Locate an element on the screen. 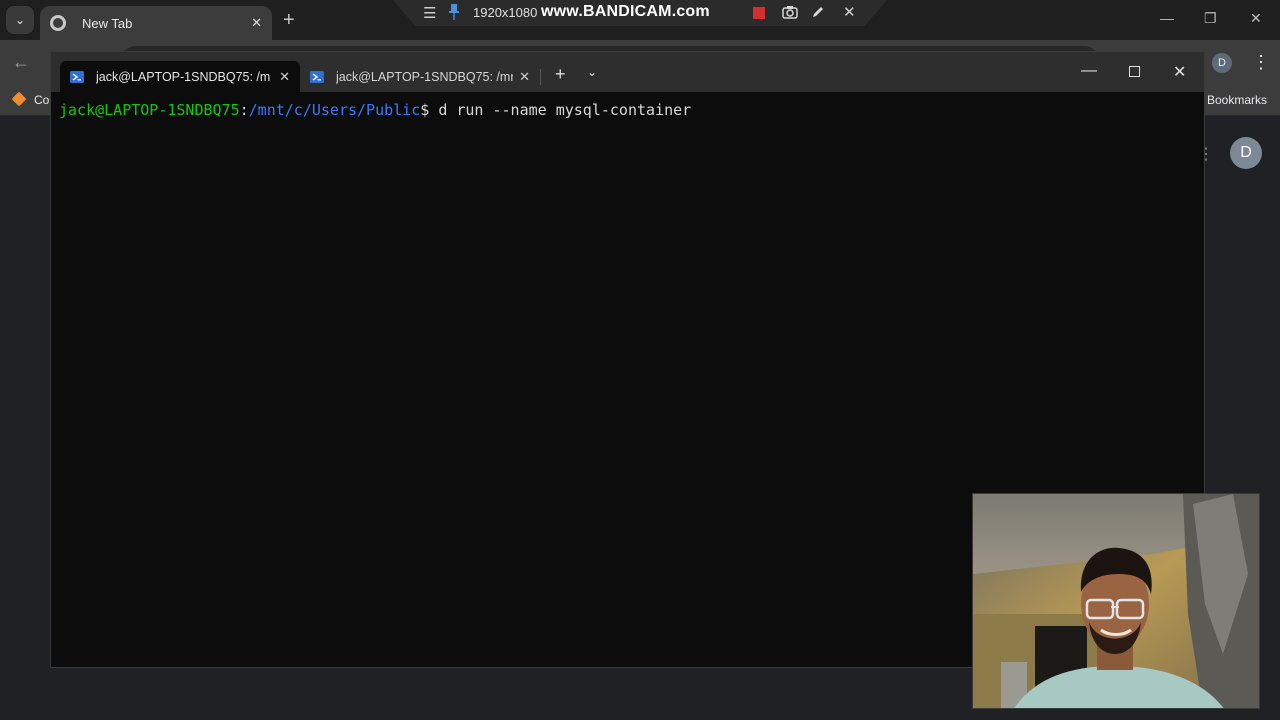 Image resolution: width=1280 pixels, height=720 pixels. record-icon is located at coordinates (759, 13).